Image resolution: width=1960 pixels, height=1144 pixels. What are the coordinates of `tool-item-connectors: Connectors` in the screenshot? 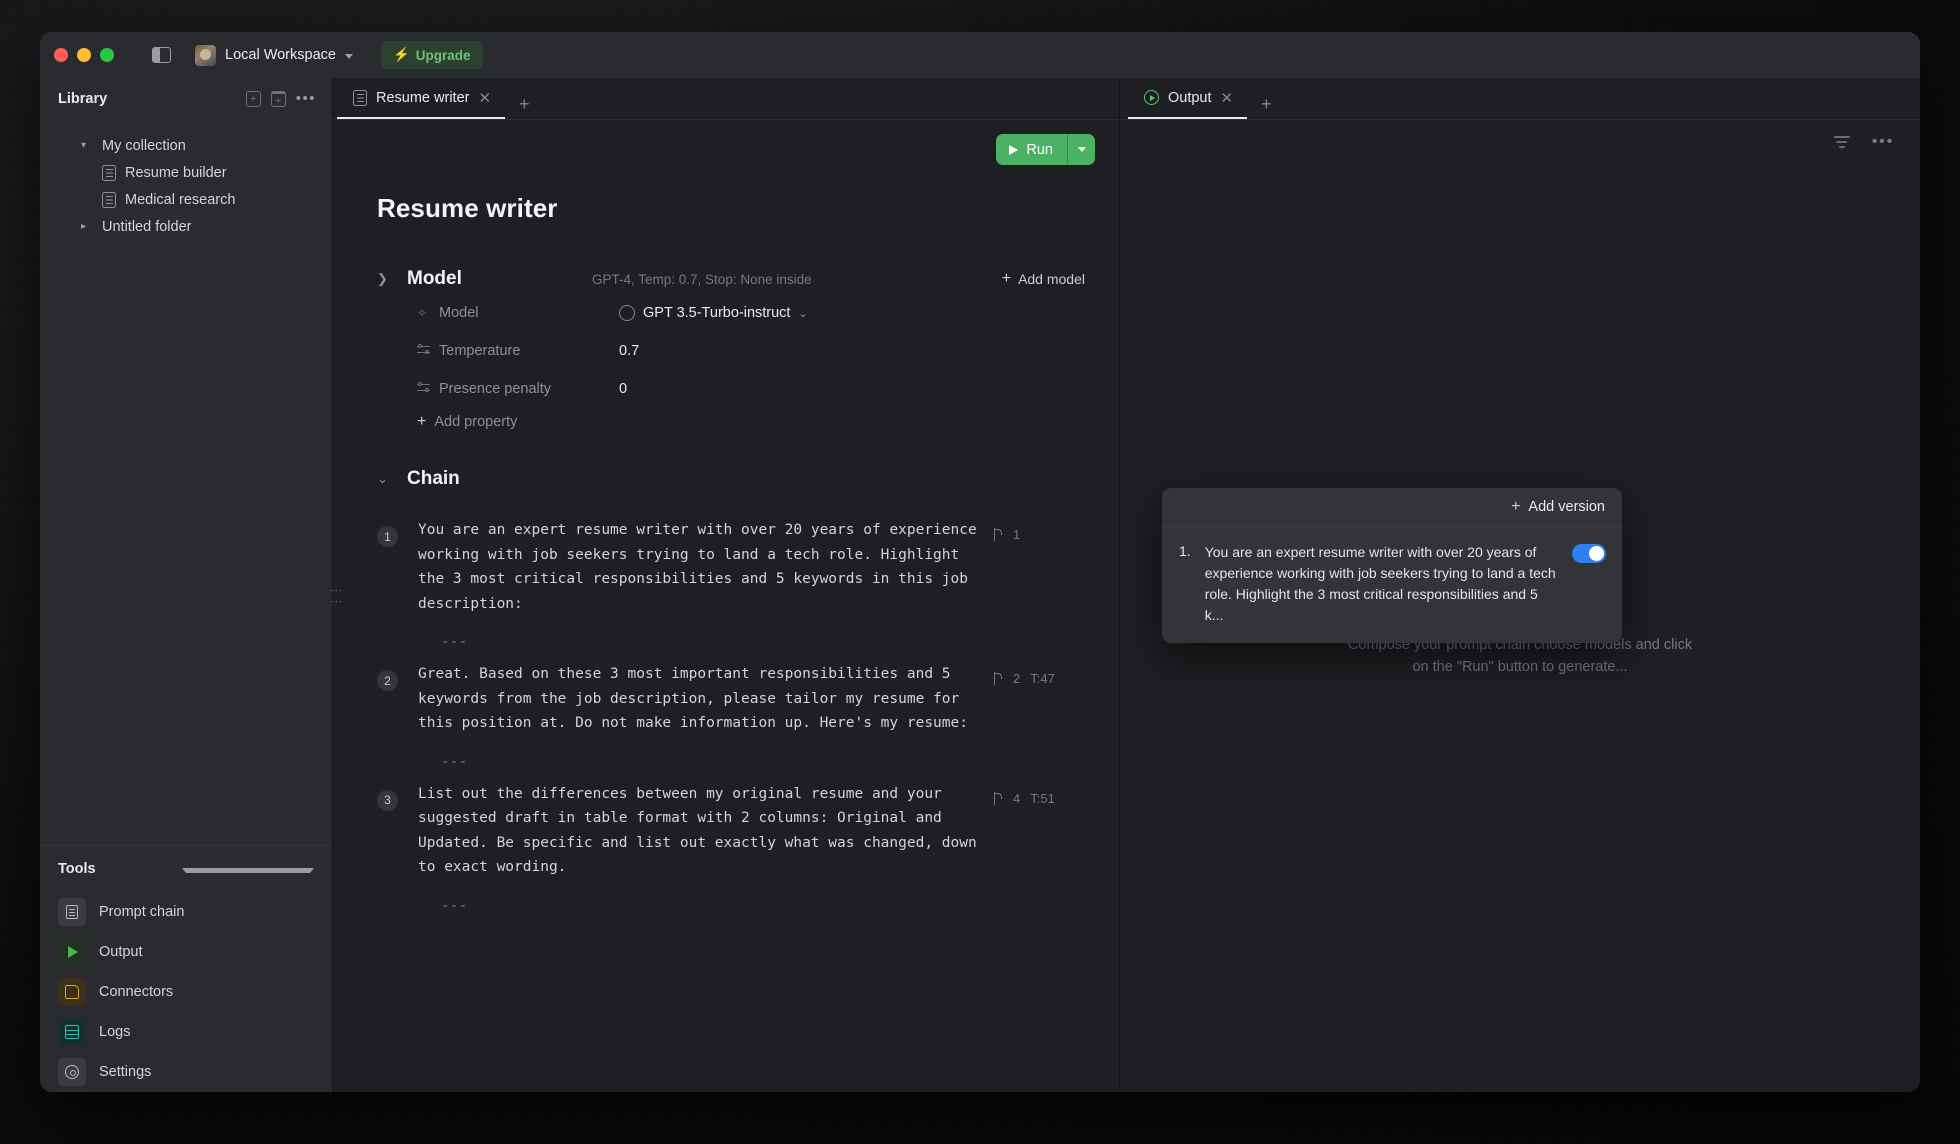 It's located at (186, 992).